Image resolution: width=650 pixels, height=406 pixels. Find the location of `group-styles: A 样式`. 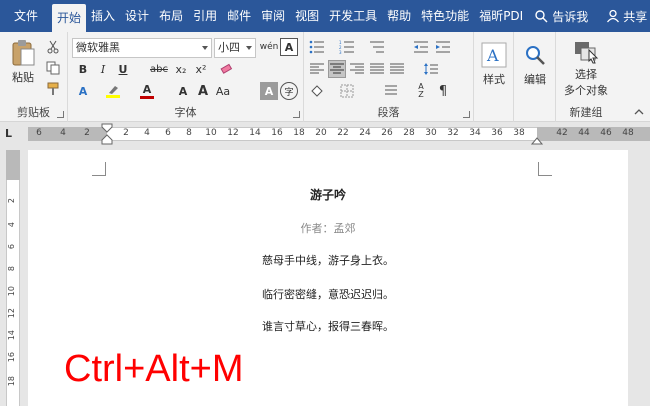

group-styles: A 样式 is located at coordinates (494, 77).